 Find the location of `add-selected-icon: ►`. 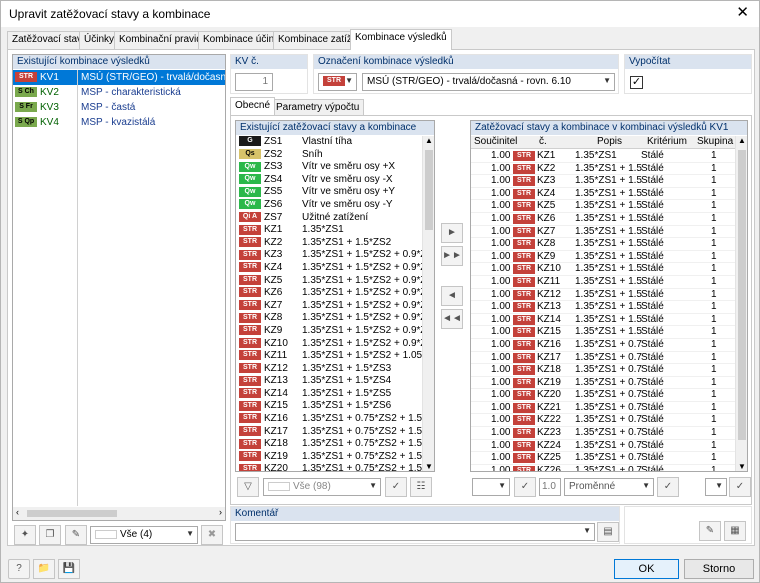

add-selected-icon: ► is located at coordinates (452, 233).